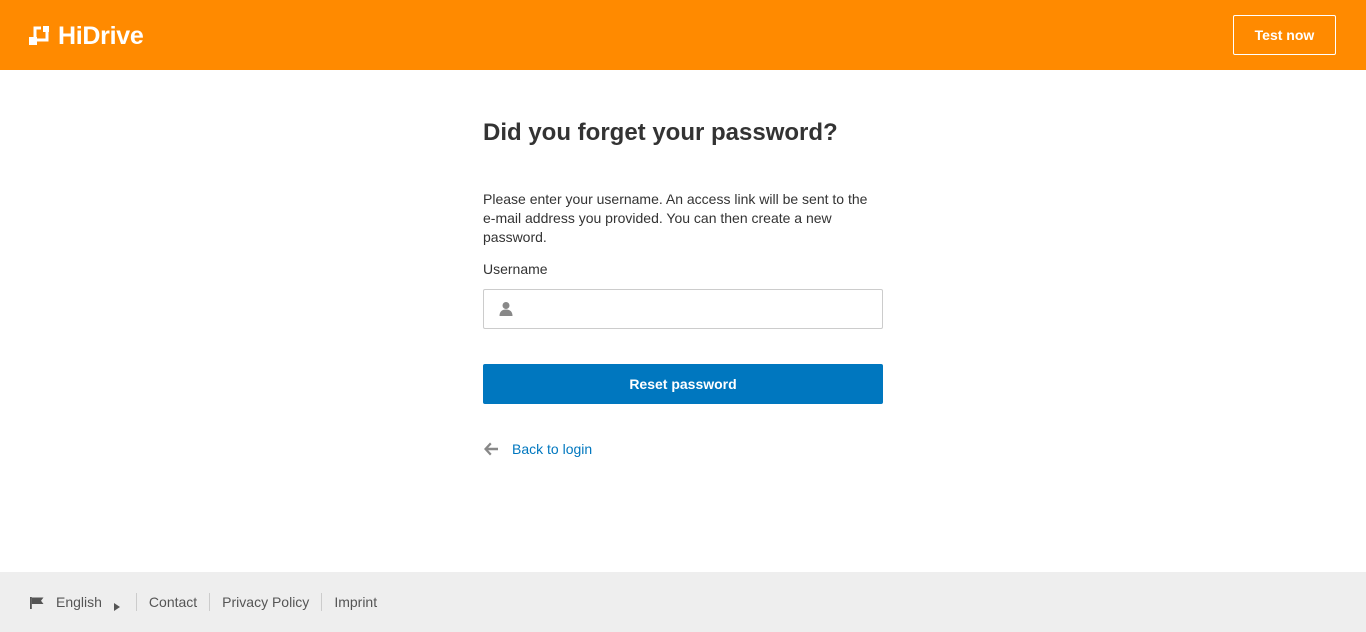  I want to click on username-field, so click(683, 309).